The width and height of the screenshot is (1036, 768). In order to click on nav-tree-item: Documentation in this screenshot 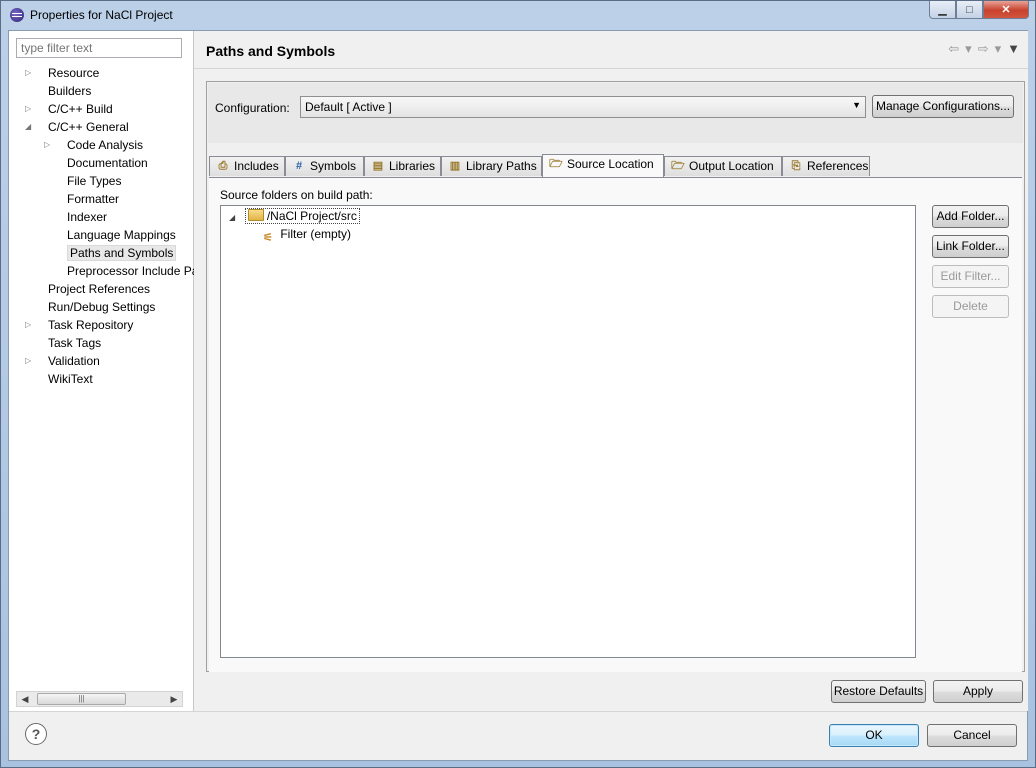, I will do `click(96, 163)`.